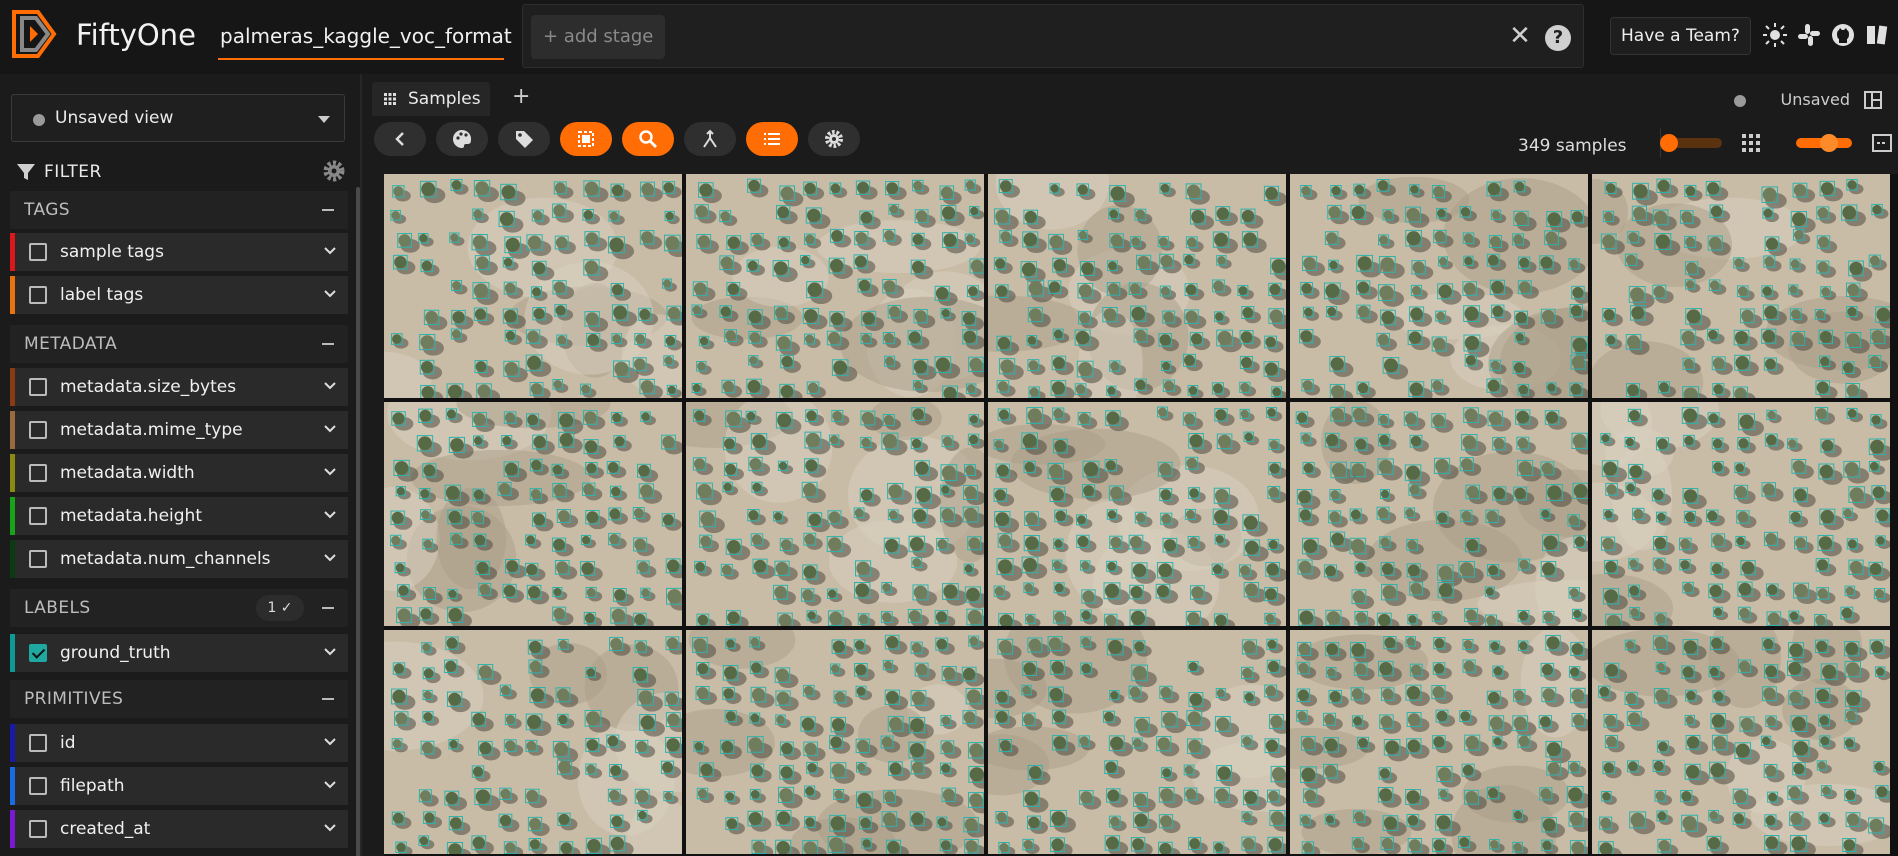 This screenshot has width=1898, height=856. What do you see at coordinates (358, 521) in the screenshot?
I see `sidebar-scrollbar` at bounding box center [358, 521].